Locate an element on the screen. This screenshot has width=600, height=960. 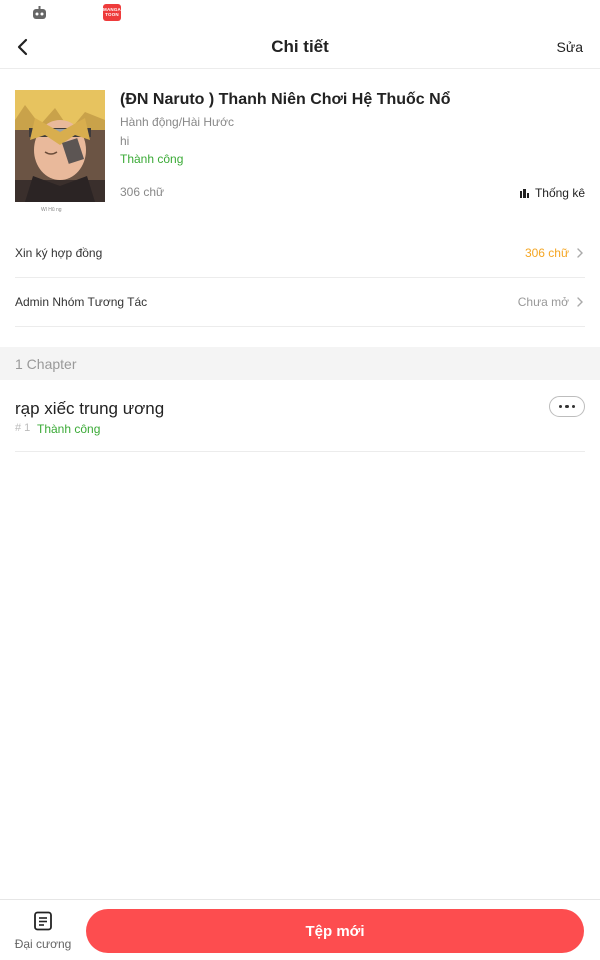
contract-label: Xin ký hợp đồng is located at coordinates (59, 253).